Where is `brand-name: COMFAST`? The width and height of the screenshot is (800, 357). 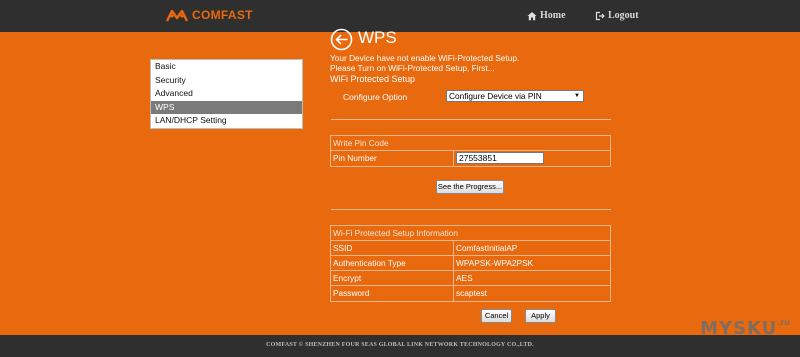
brand-name: COMFAST is located at coordinates (222, 15).